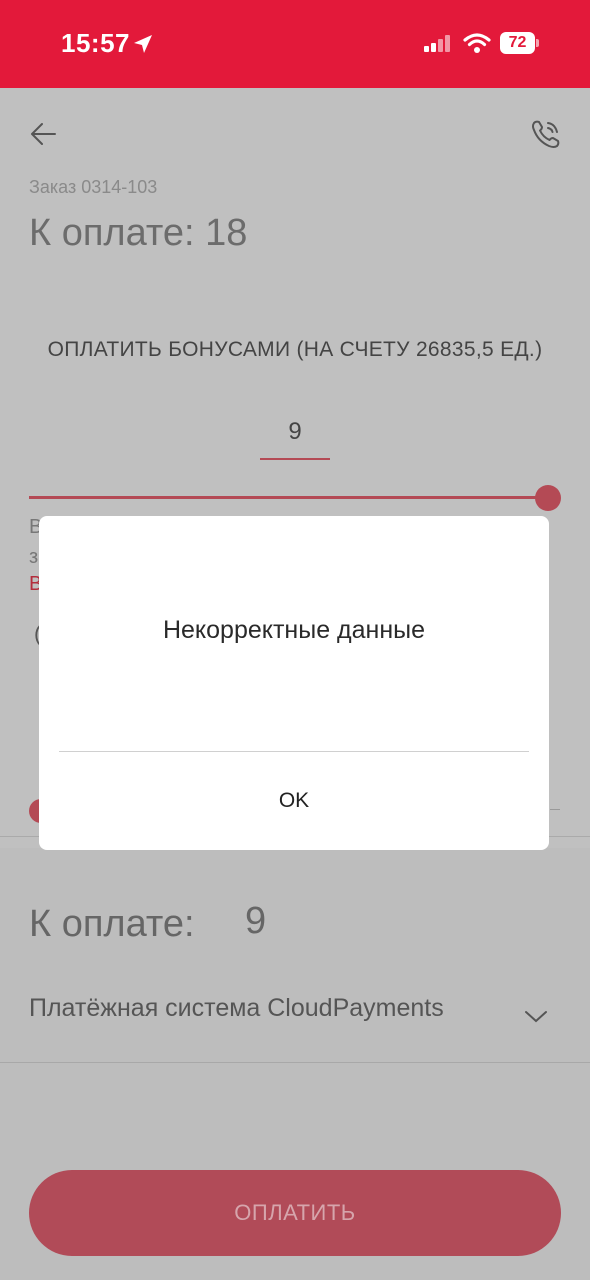 The height and width of the screenshot is (1280, 590). What do you see at coordinates (295, 1062) in the screenshot?
I see `payment-divider` at bounding box center [295, 1062].